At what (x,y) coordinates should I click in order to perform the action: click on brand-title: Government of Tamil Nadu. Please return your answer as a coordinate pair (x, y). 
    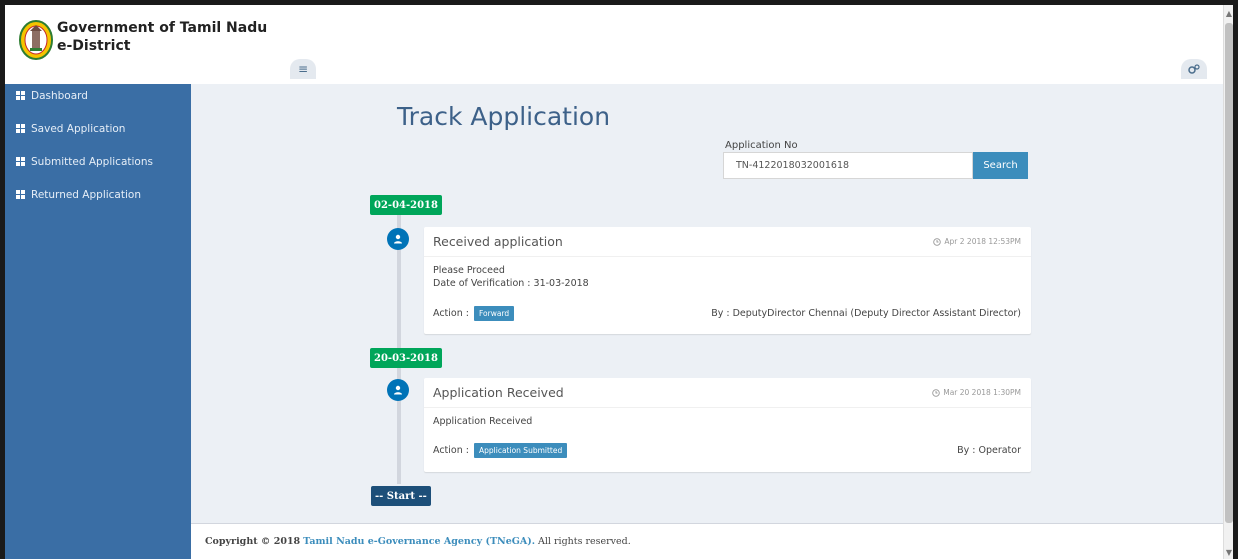
    Looking at the image, I should click on (162, 28).